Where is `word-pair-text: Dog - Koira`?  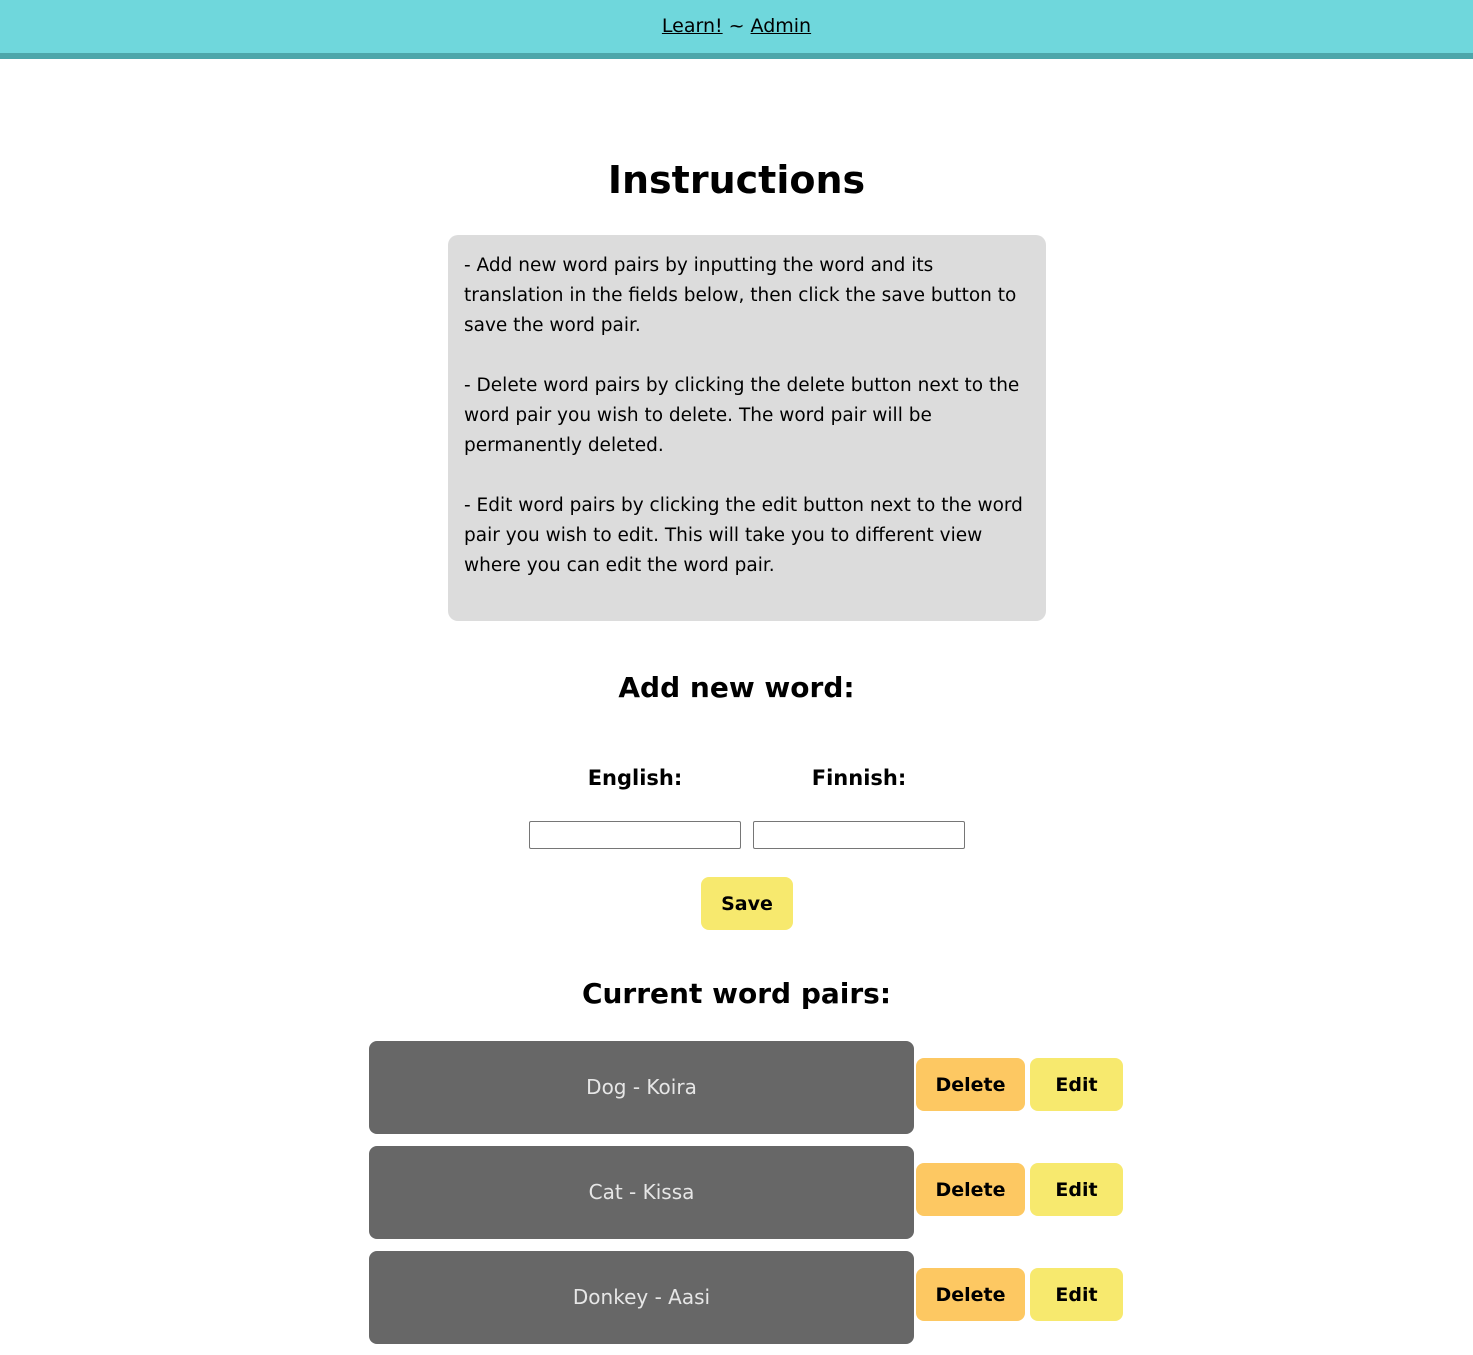
word-pair-text: Dog - Koira is located at coordinates (641, 1087).